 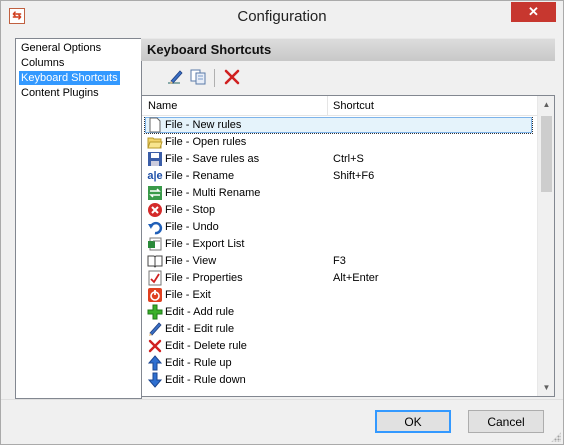 What do you see at coordinates (339, 346) in the screenshot?
I see `list-item: Edit - Delete rule` at bounding box center [339, 346].